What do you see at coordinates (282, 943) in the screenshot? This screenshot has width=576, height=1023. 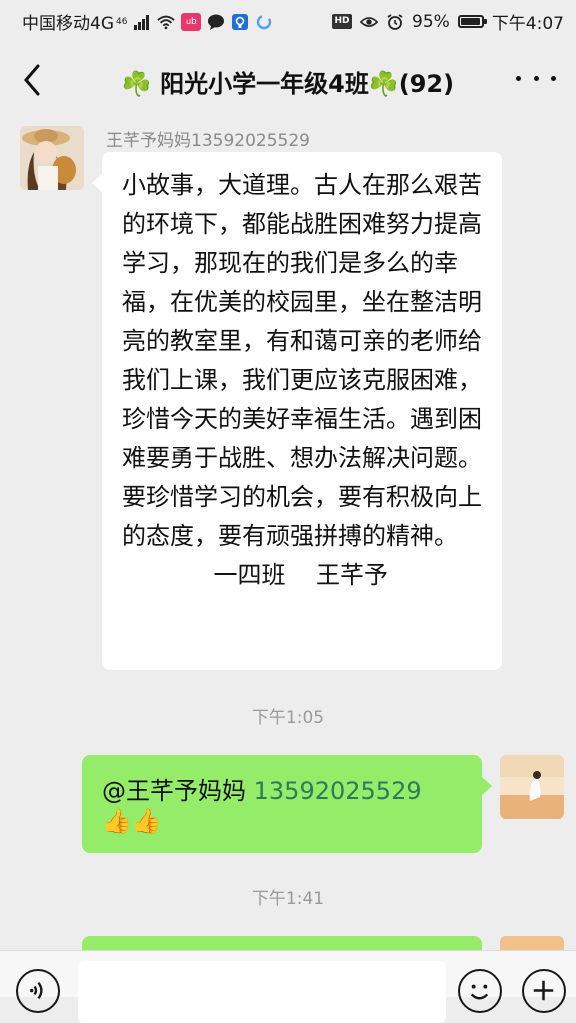 I see `outgoing-message-bubble-partial` at bounding box center [282, 943].